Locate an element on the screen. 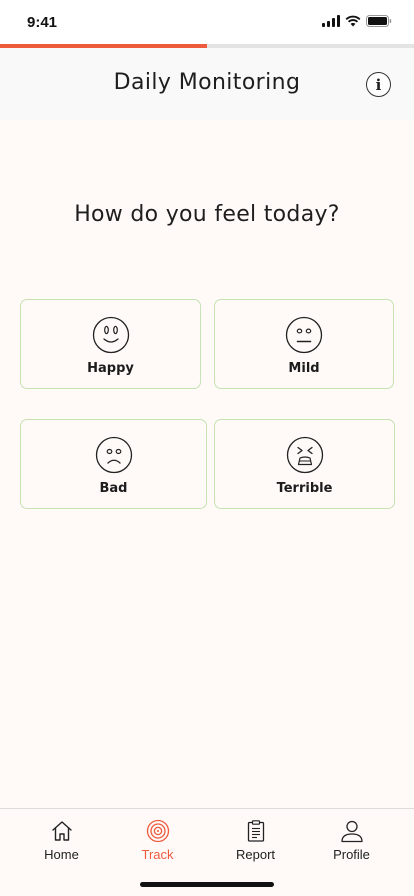 The image size is (414, 896). tab-label: Profile is located at coordinates (351, 854).